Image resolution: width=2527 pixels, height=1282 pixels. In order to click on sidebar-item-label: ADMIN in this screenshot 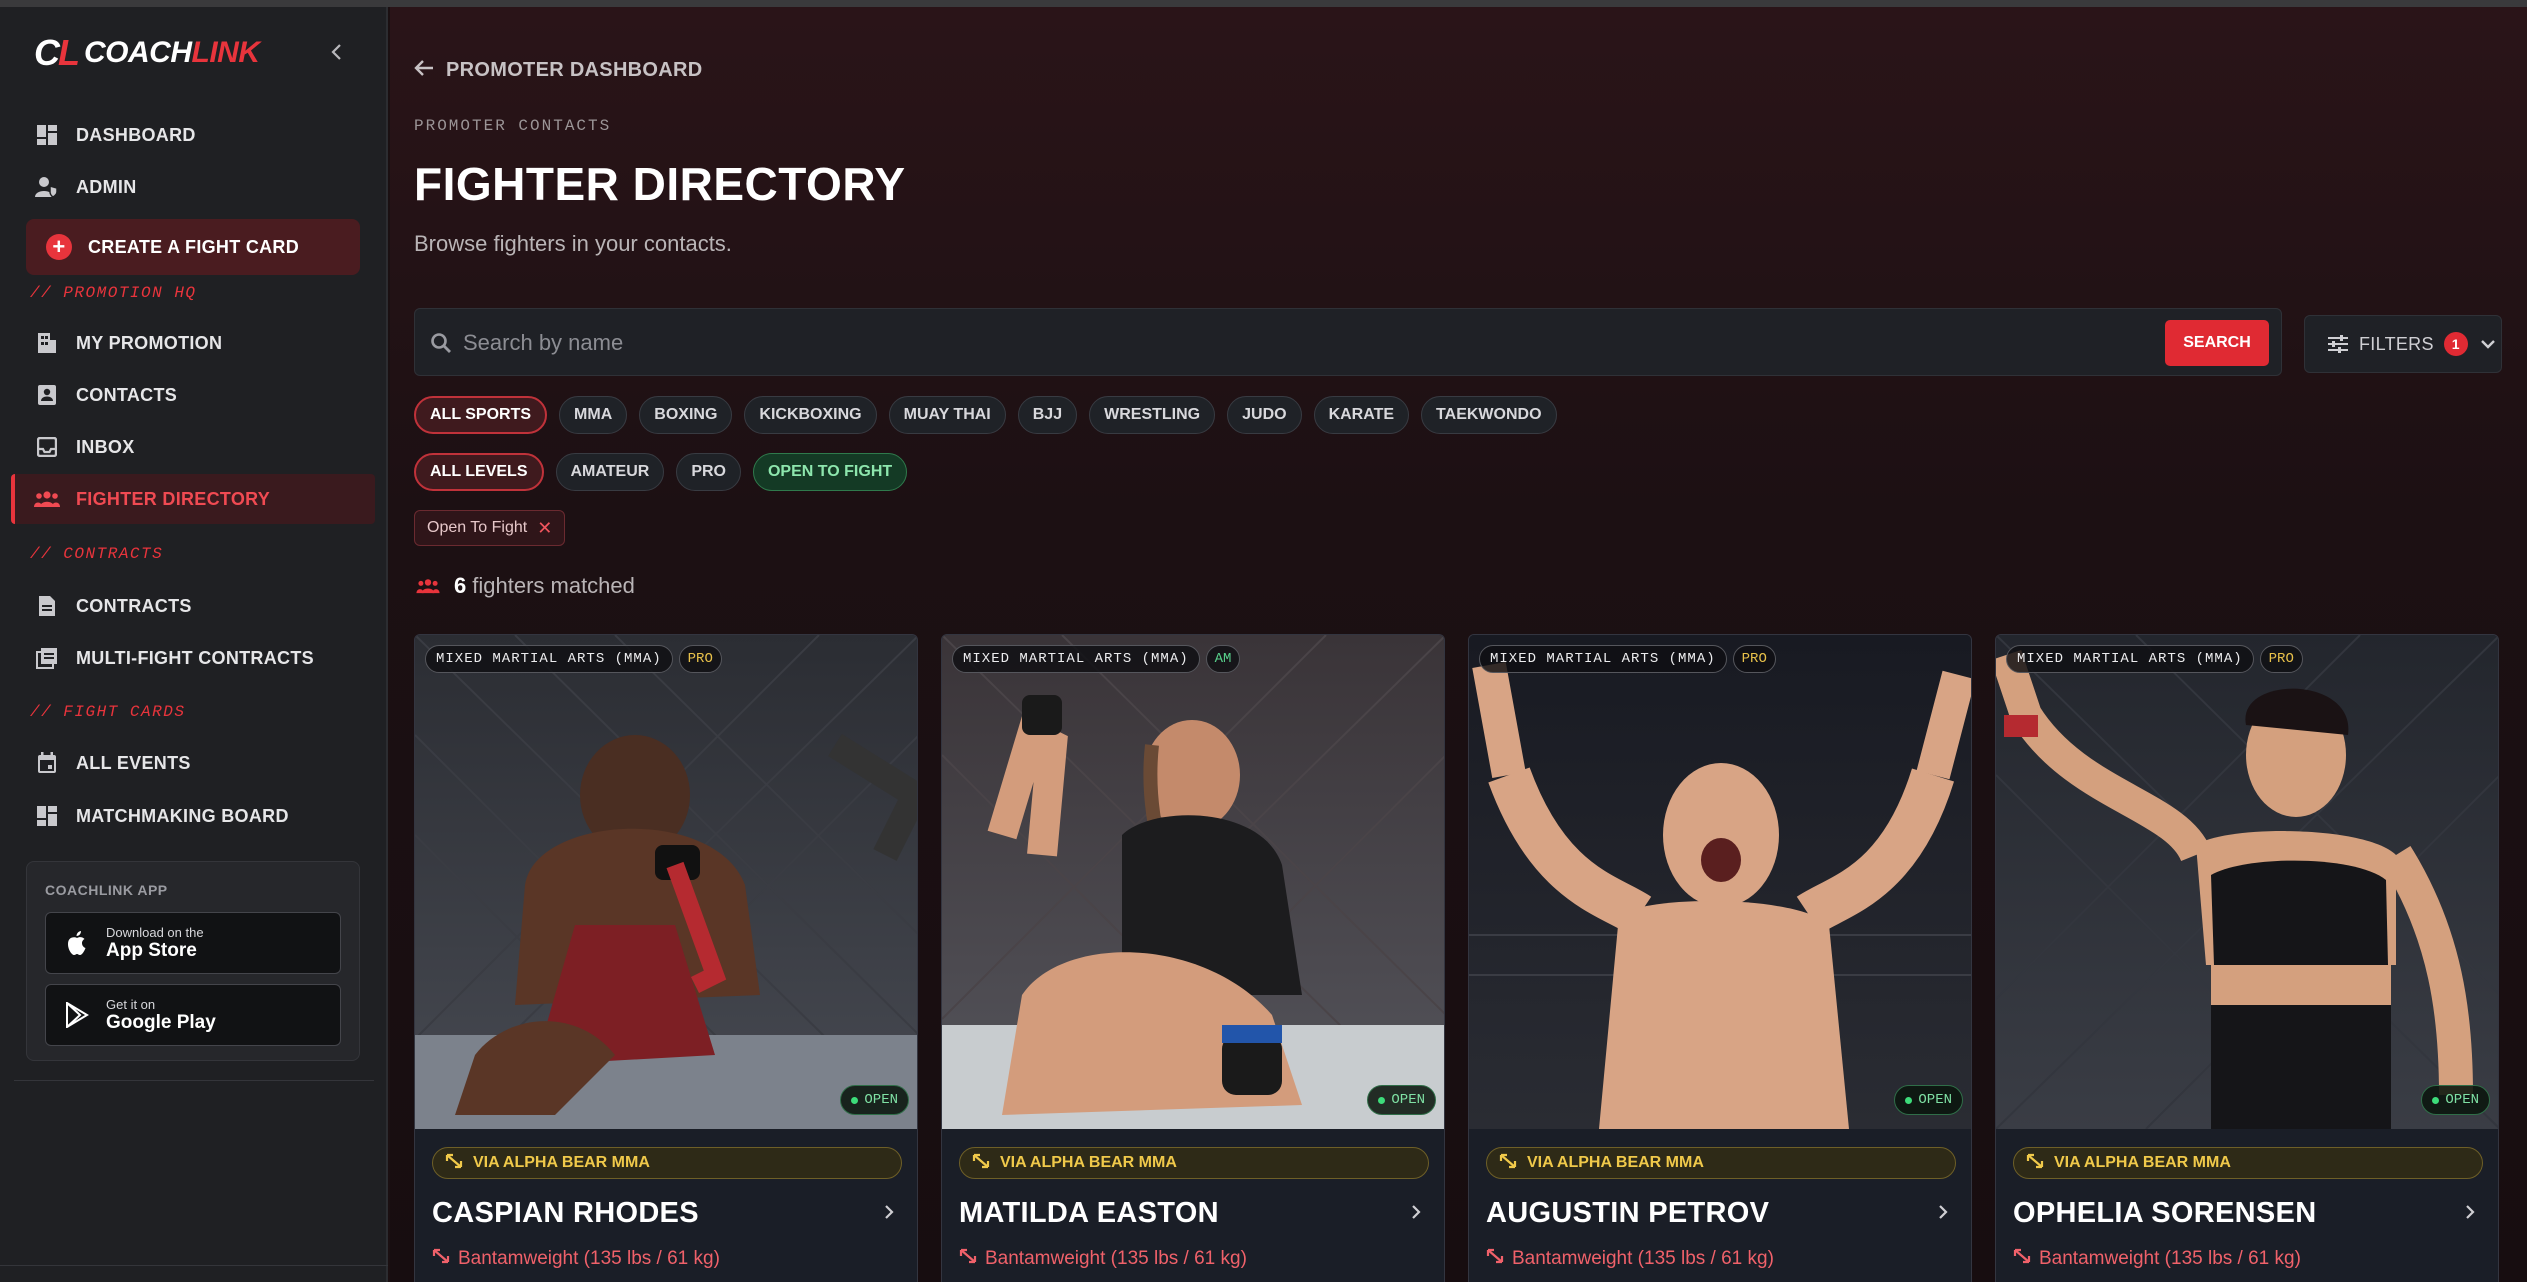, I will do `click(106, 186)`.